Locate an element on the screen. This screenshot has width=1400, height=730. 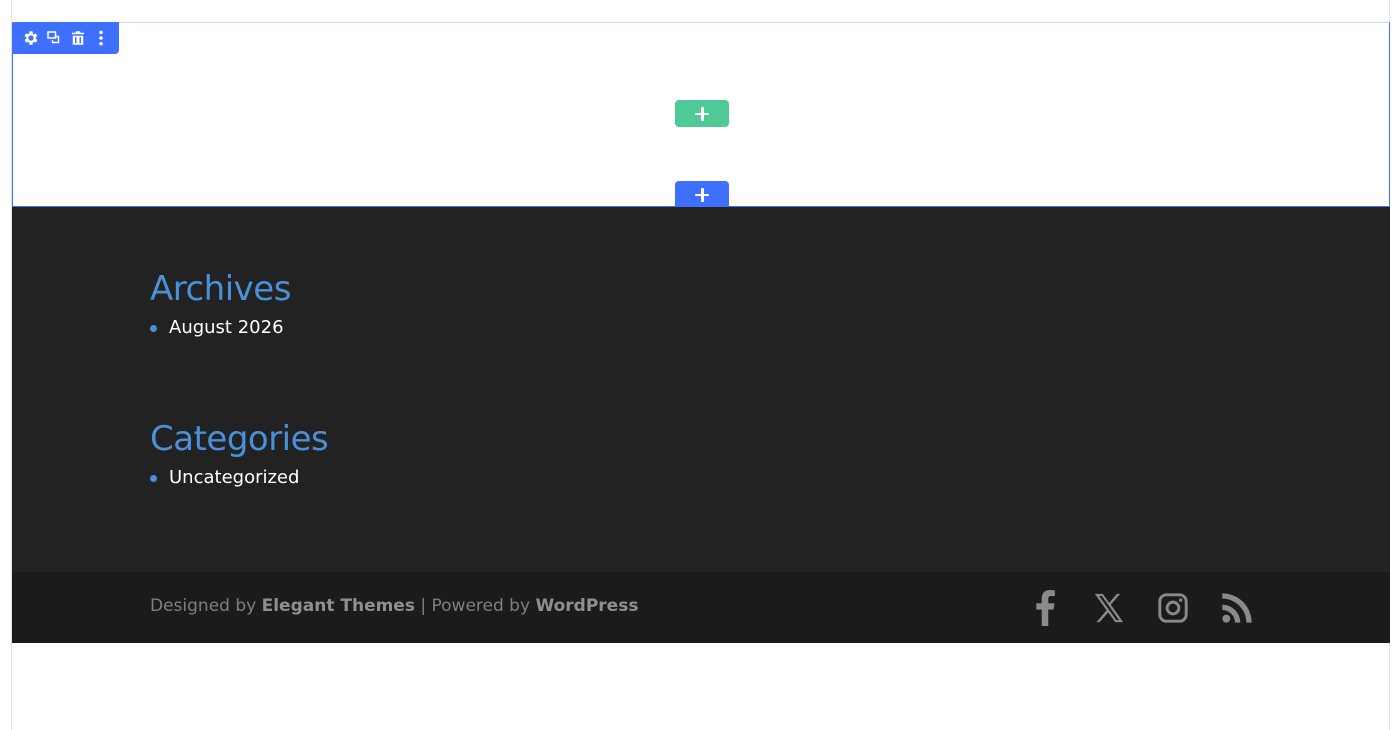
social-icons is located at coordinates (1141, 608).